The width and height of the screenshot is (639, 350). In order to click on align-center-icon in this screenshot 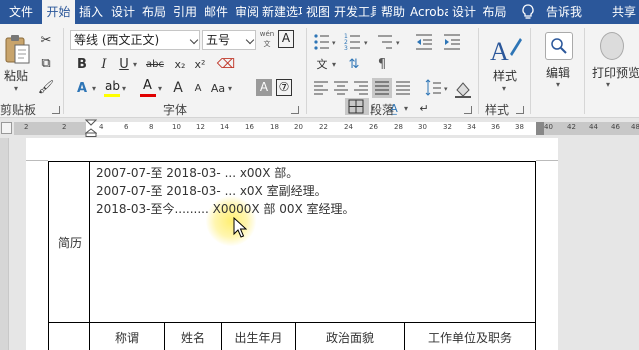, I will do `click(341, 88)`.